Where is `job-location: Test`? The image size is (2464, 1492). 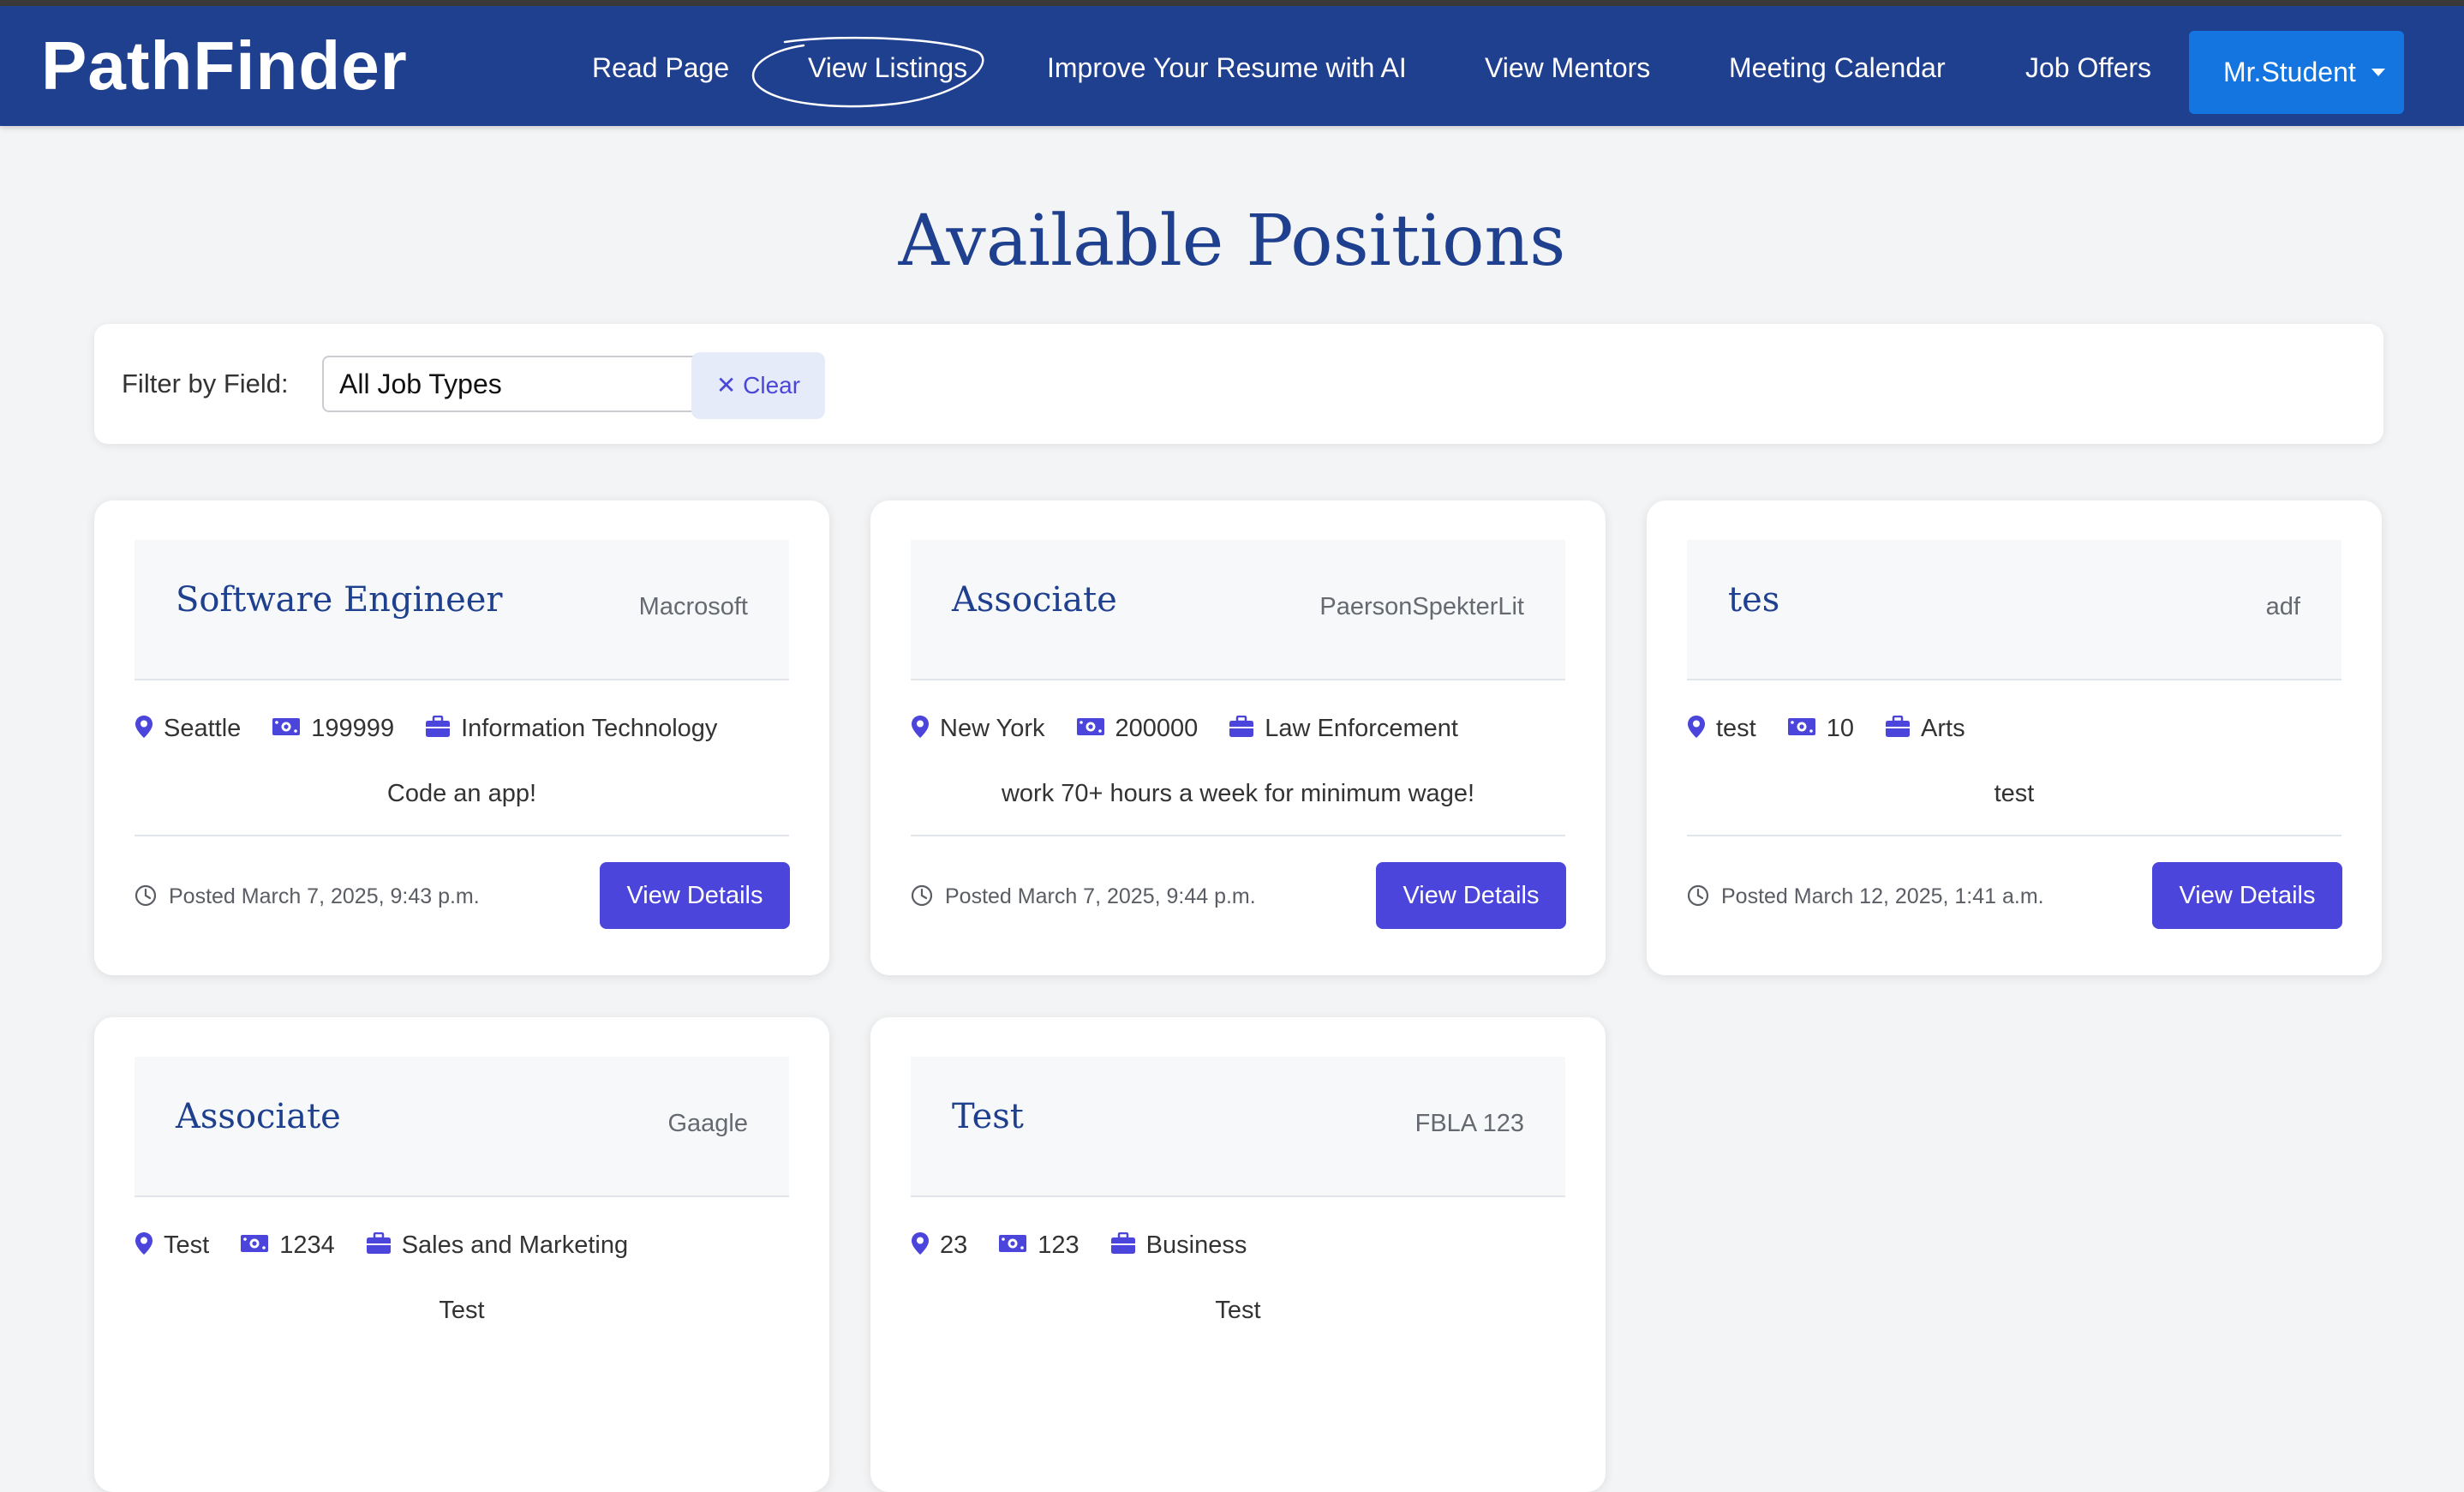
job-location: Test is located at coordinates (172, 1245).